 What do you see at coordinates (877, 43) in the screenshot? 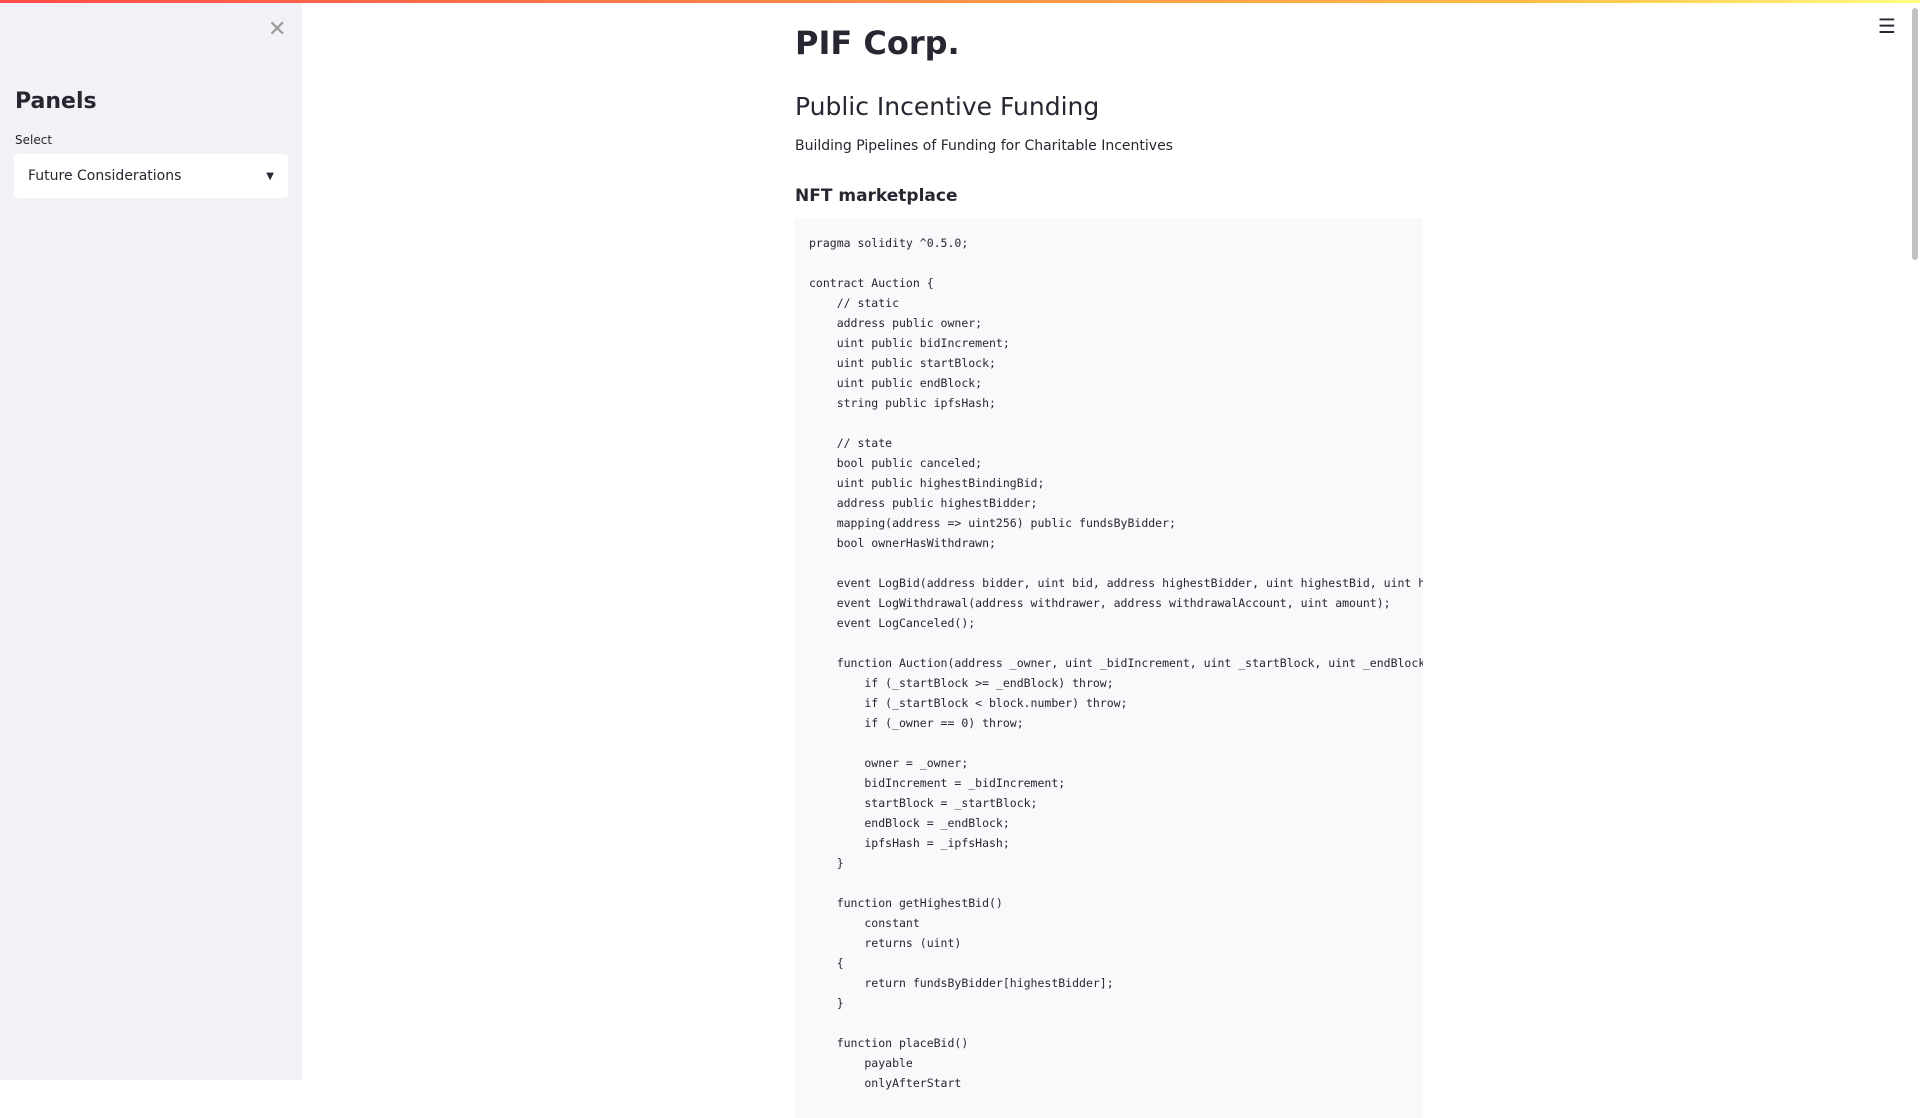
I see `page-title: PIF Corp.` at bounding box center [877, 43].